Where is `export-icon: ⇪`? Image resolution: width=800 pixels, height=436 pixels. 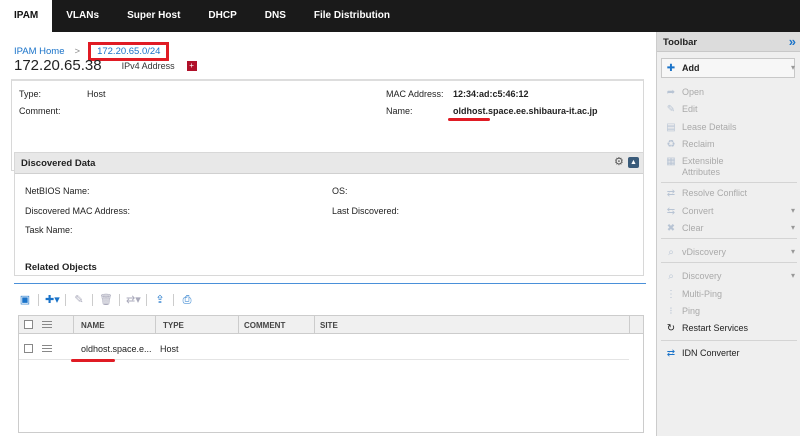 export-icon: ⇪ is located at coordinates (160, 300).